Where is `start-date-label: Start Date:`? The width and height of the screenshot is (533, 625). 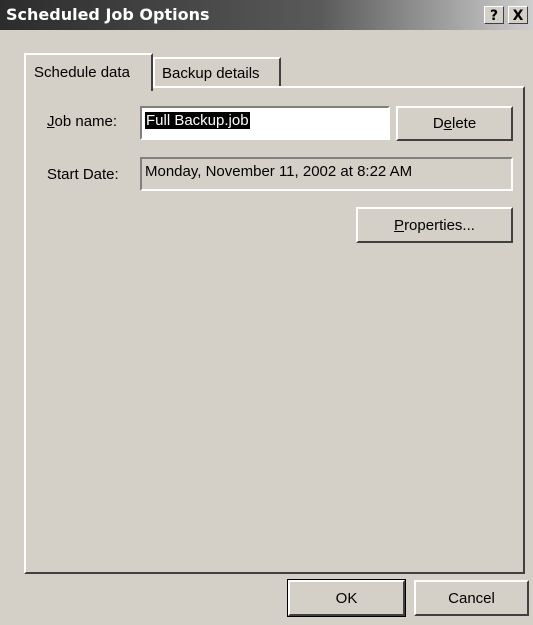 start-date-label: Start Date: is located at coordinates (83, 174).